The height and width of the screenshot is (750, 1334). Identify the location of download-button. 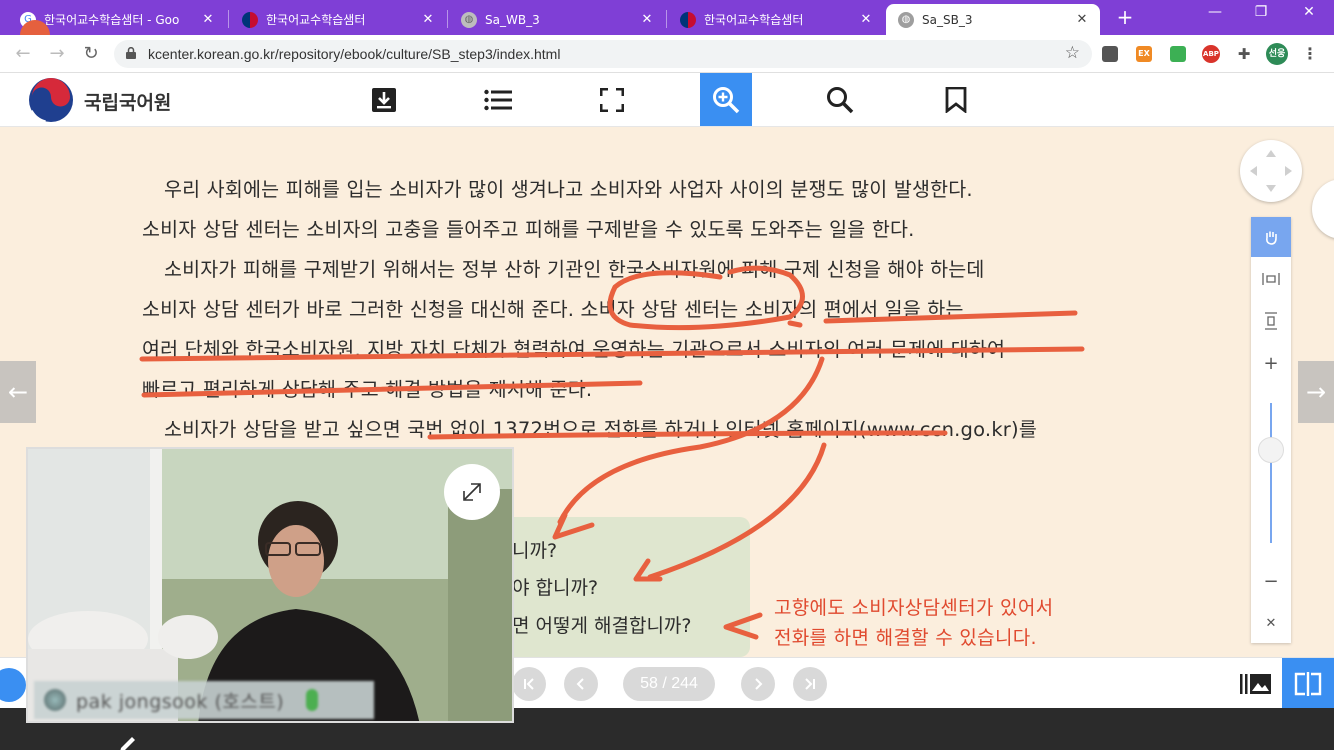
(384, 99).